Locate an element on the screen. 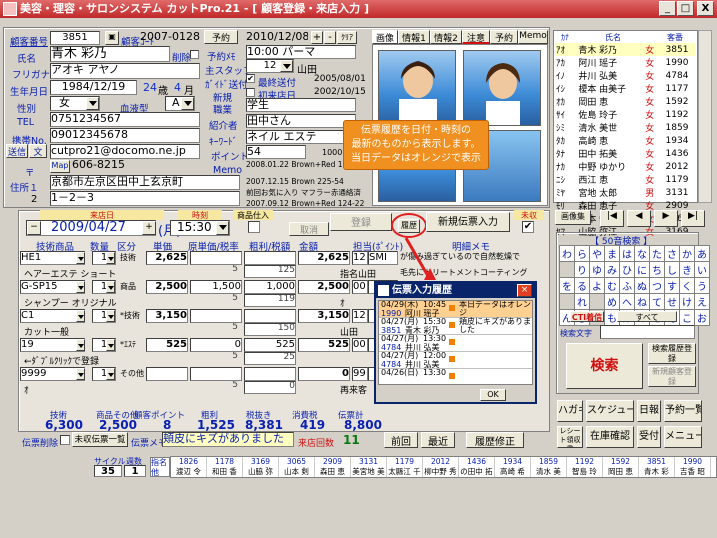  address2-field: 1－2－3 is located at coordinates (145, 198).